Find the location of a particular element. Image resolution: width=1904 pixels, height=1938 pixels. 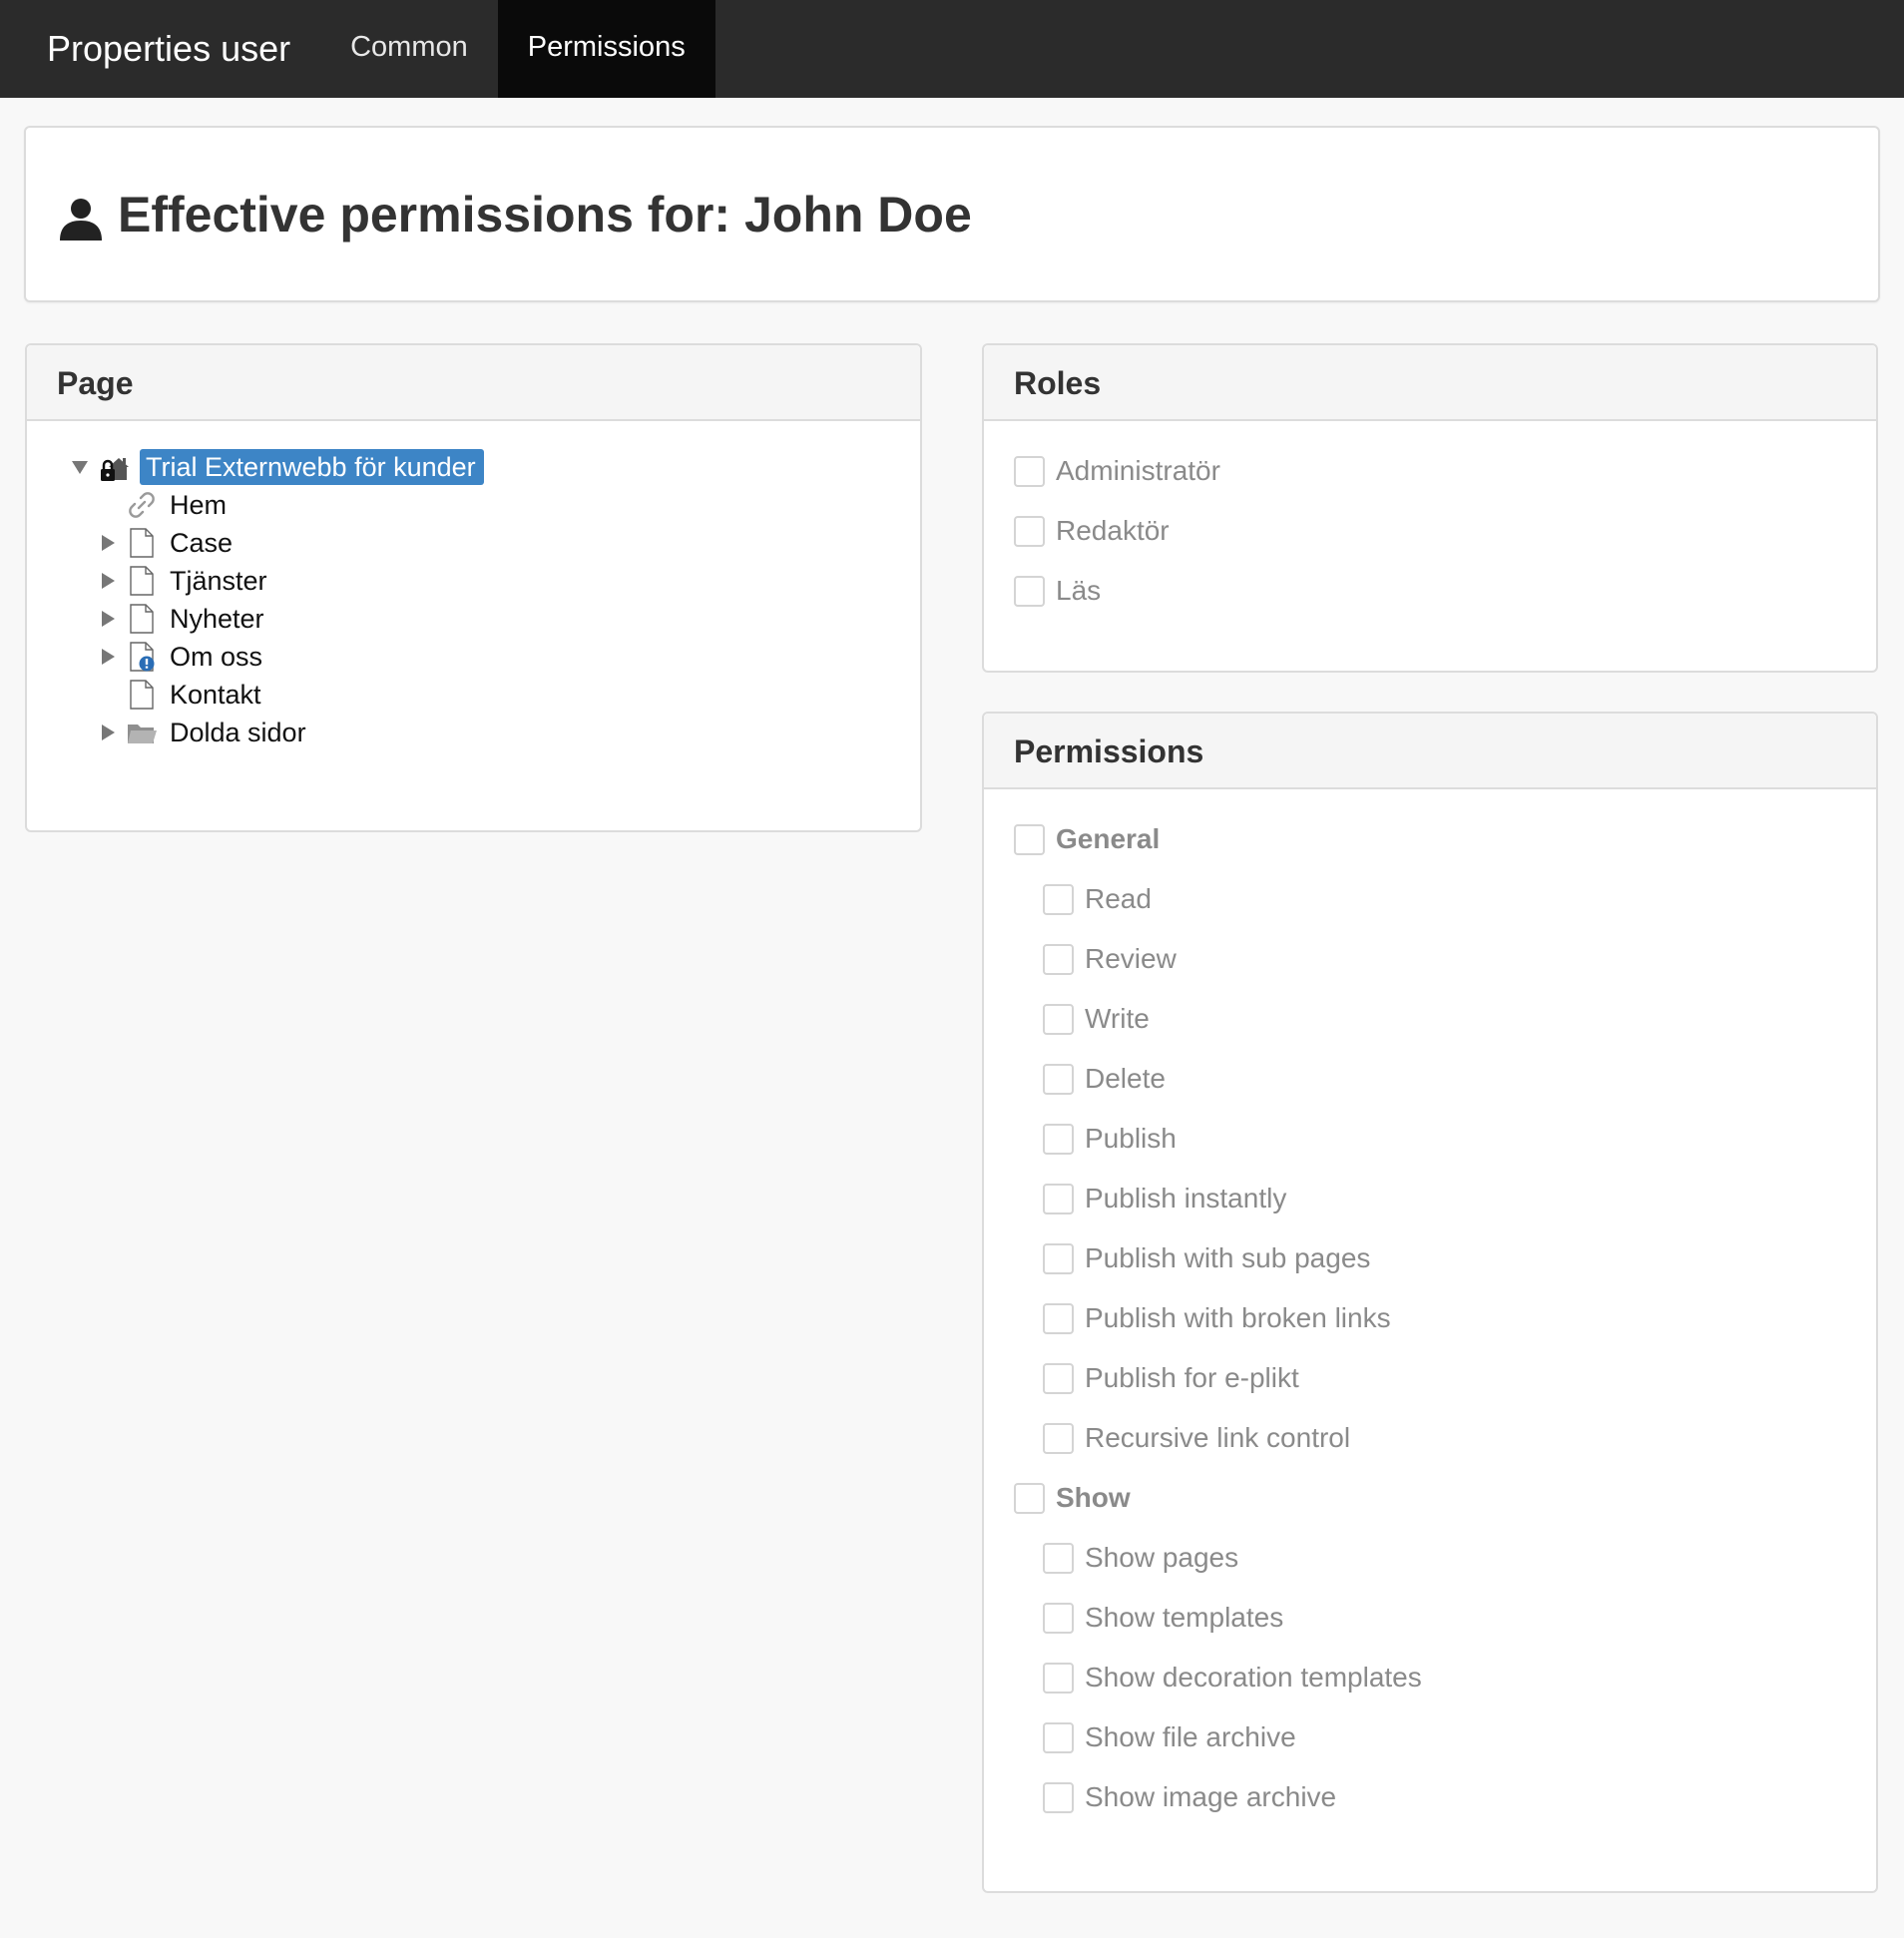

permission-row: Publish with sub pages is located at coordinates (1206, 1258).